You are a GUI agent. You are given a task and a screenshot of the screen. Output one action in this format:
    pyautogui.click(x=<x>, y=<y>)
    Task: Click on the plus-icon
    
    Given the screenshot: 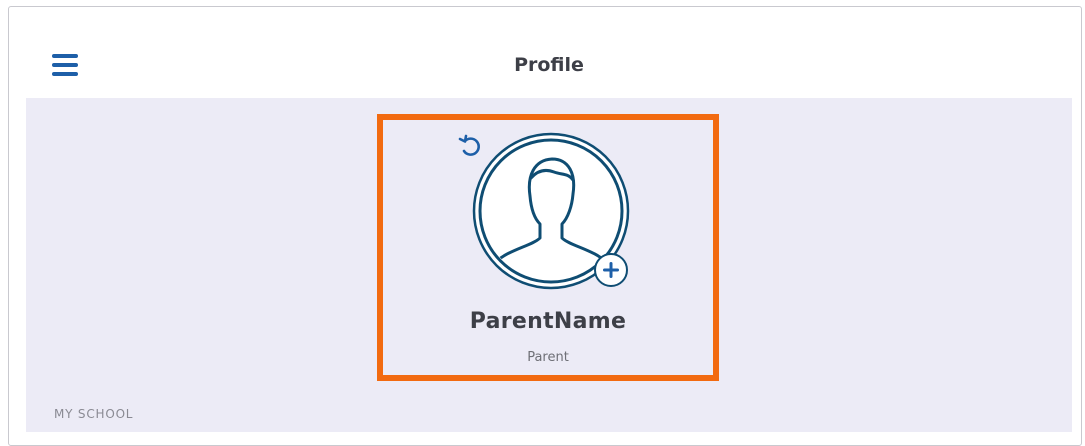 What is the action you would take?
    pyautogui.click(x=611, y=270)
    